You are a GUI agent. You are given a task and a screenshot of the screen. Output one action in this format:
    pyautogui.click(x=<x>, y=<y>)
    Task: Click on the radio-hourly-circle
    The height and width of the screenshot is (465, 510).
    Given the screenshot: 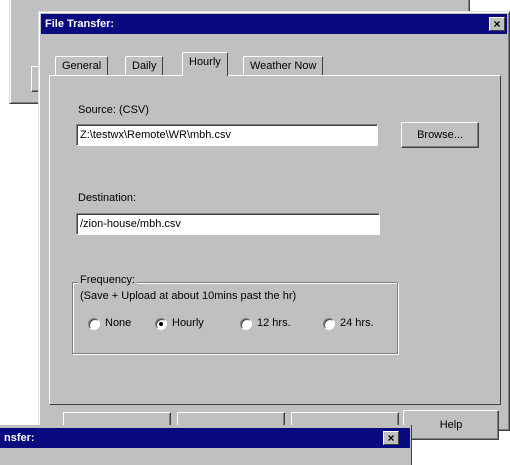 What is the action you would take?
    pyautogui.click(x=161, y=324)
    